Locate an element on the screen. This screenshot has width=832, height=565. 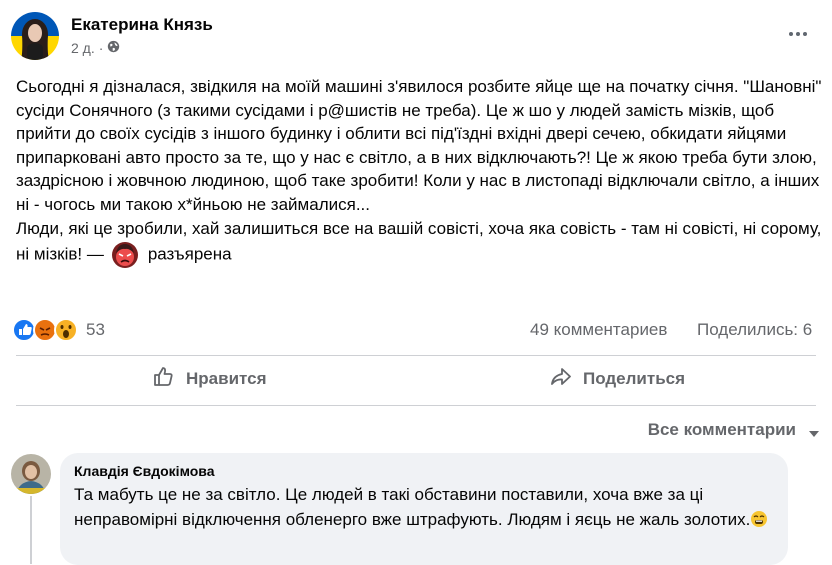
feeling-text: разъярена is located at coordinates (189, 254).